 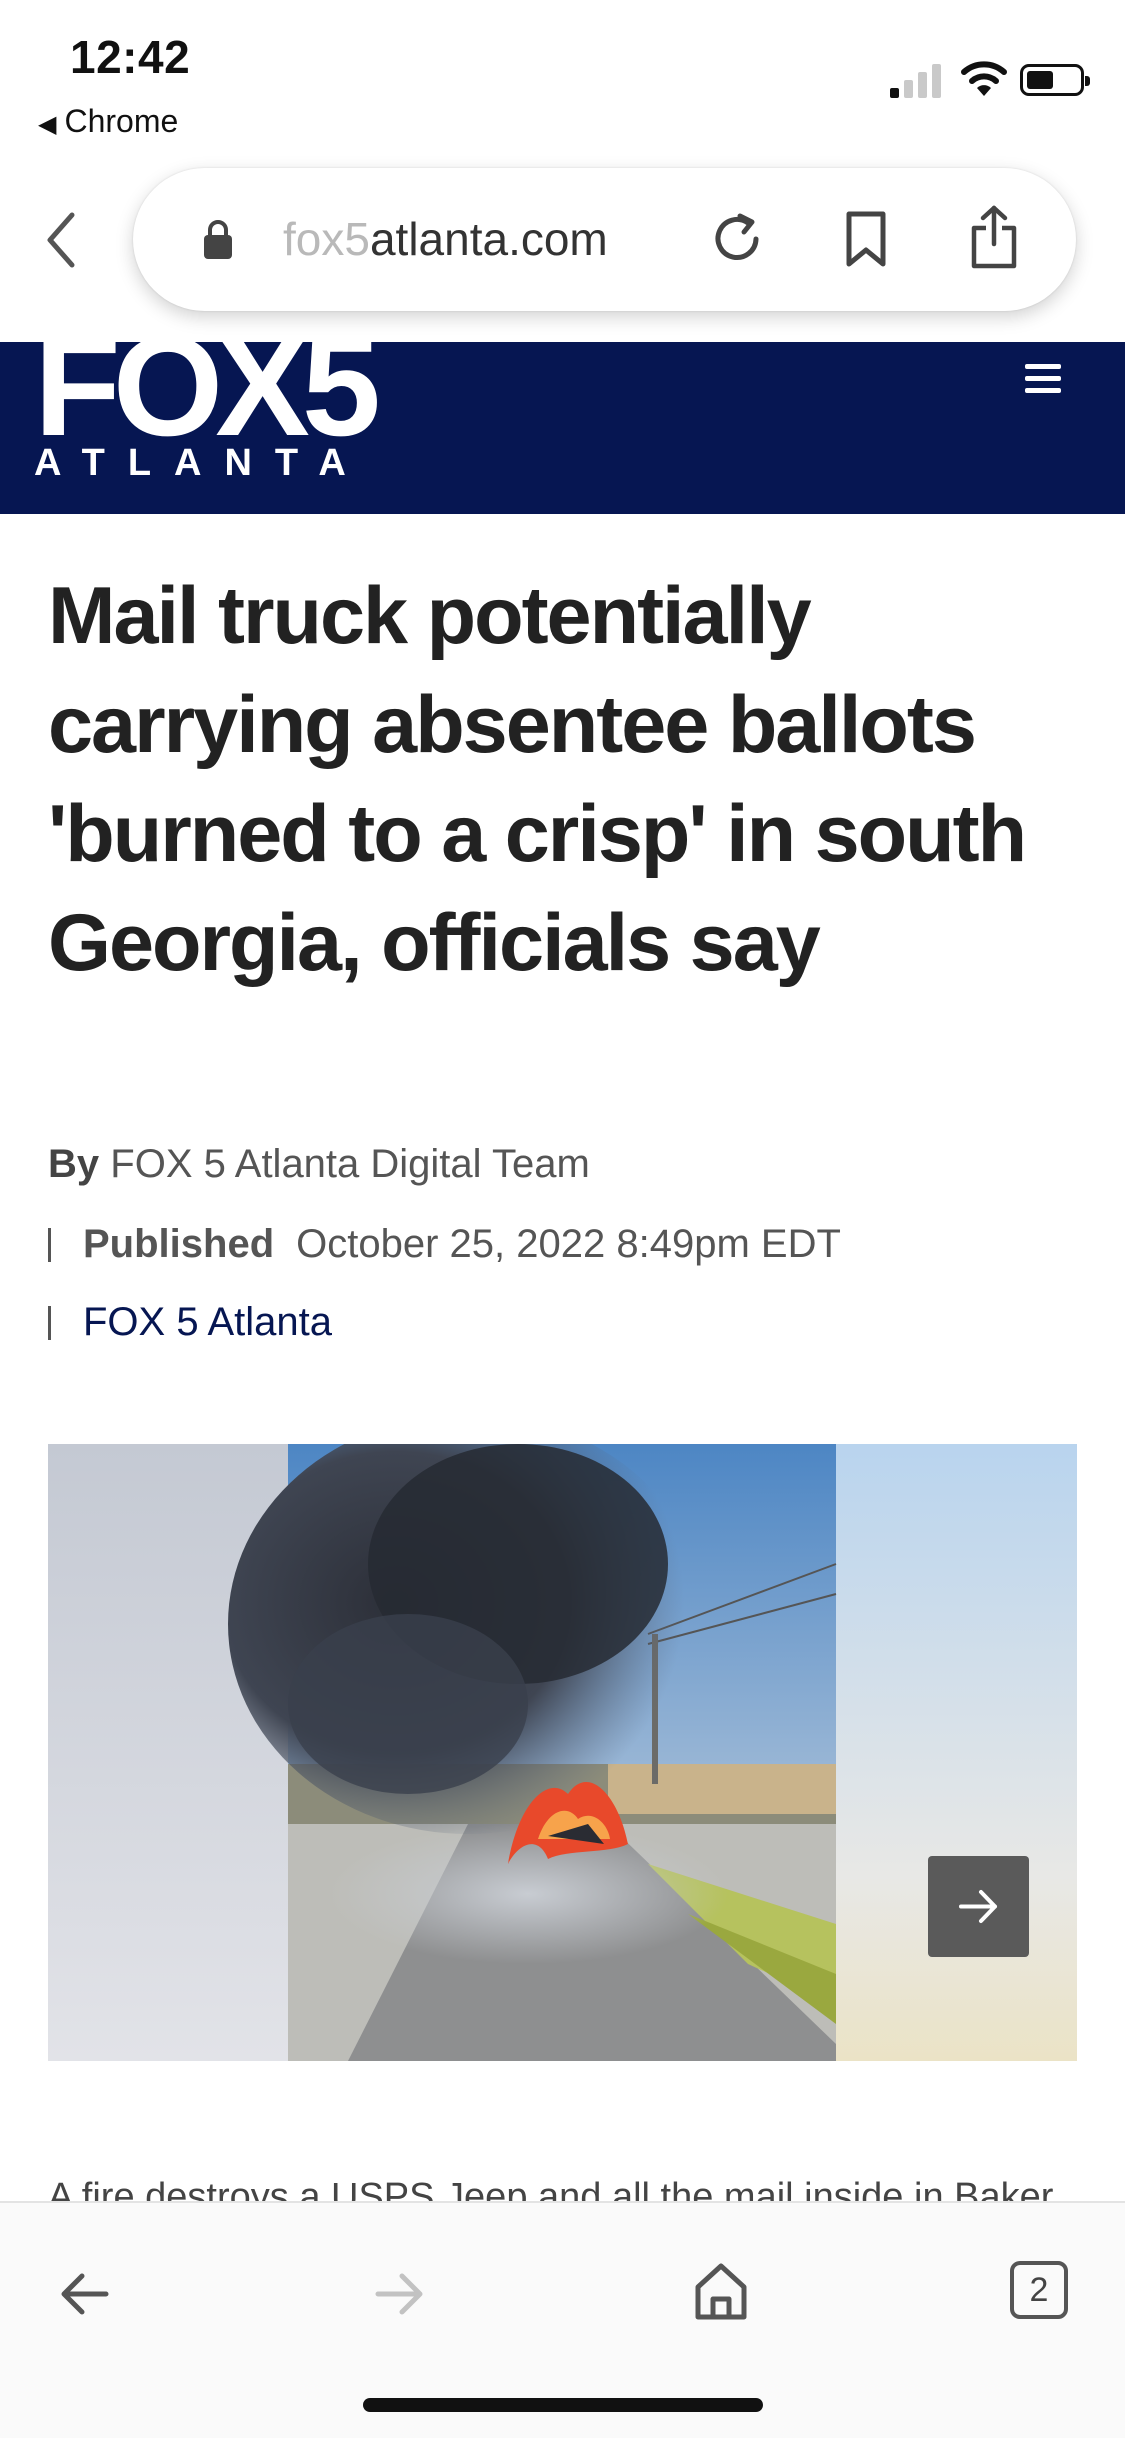 I want to click on back-arrow-icon, so click(x=84, y=2294).